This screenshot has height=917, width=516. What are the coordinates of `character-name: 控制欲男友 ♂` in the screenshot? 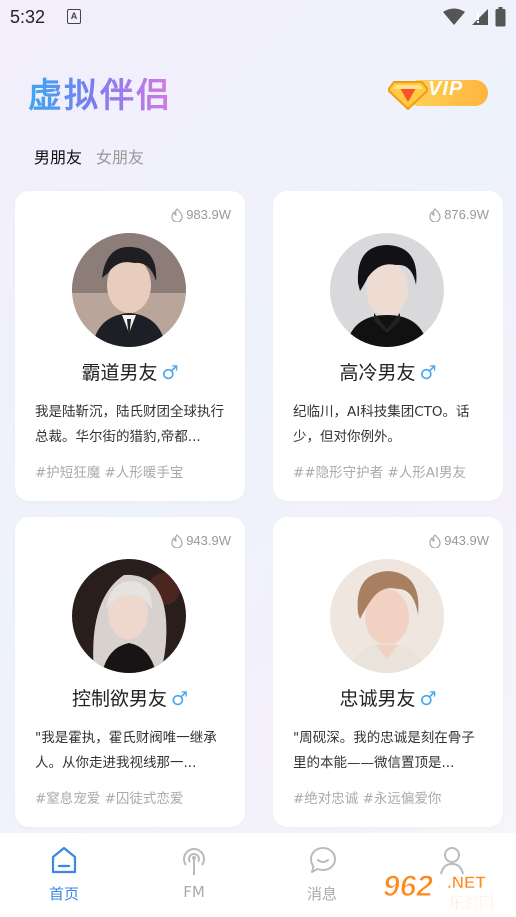 It's located at (130, 699).